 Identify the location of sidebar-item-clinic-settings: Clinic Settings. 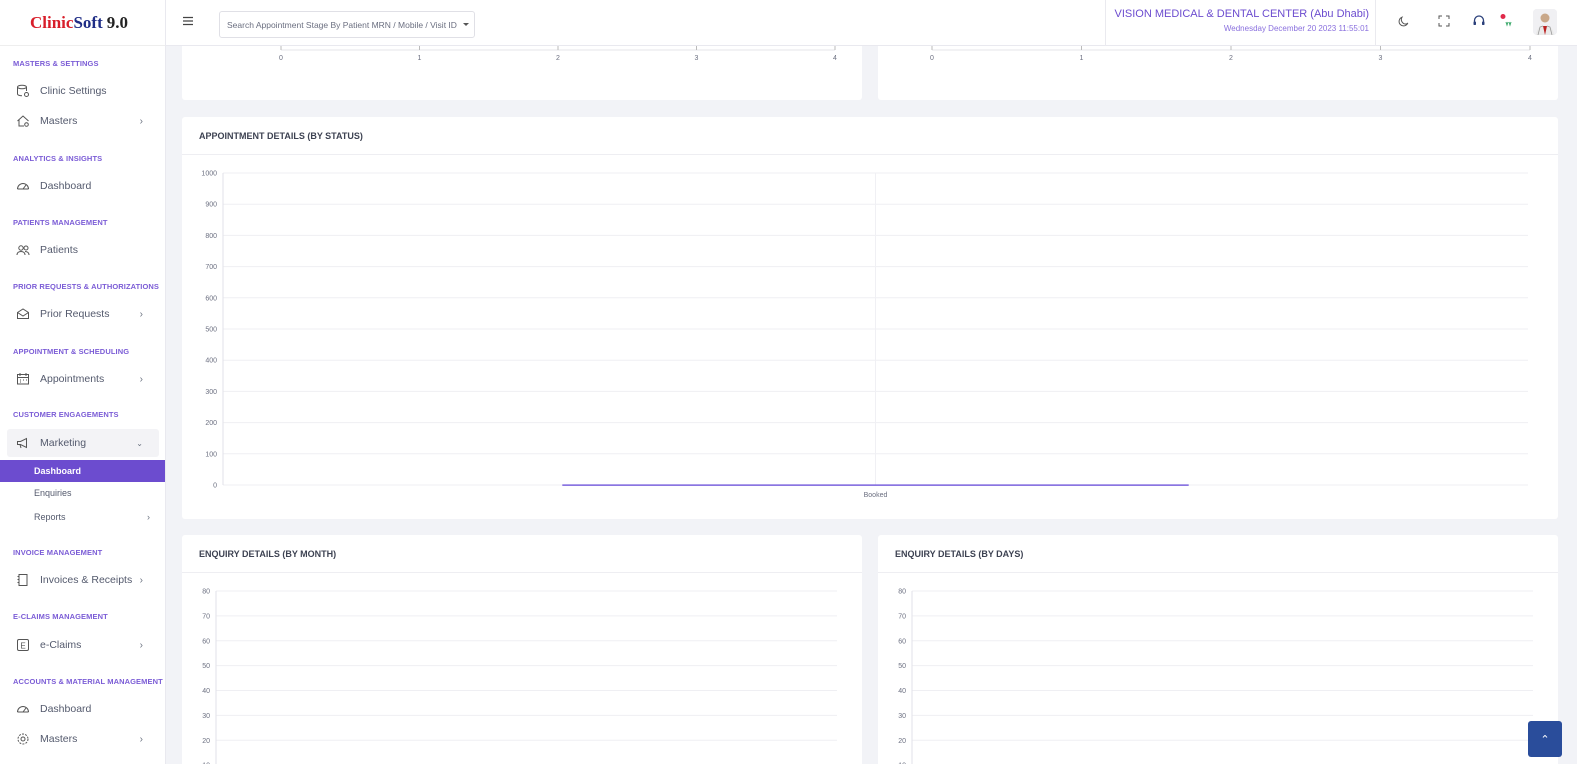
(83, 91).